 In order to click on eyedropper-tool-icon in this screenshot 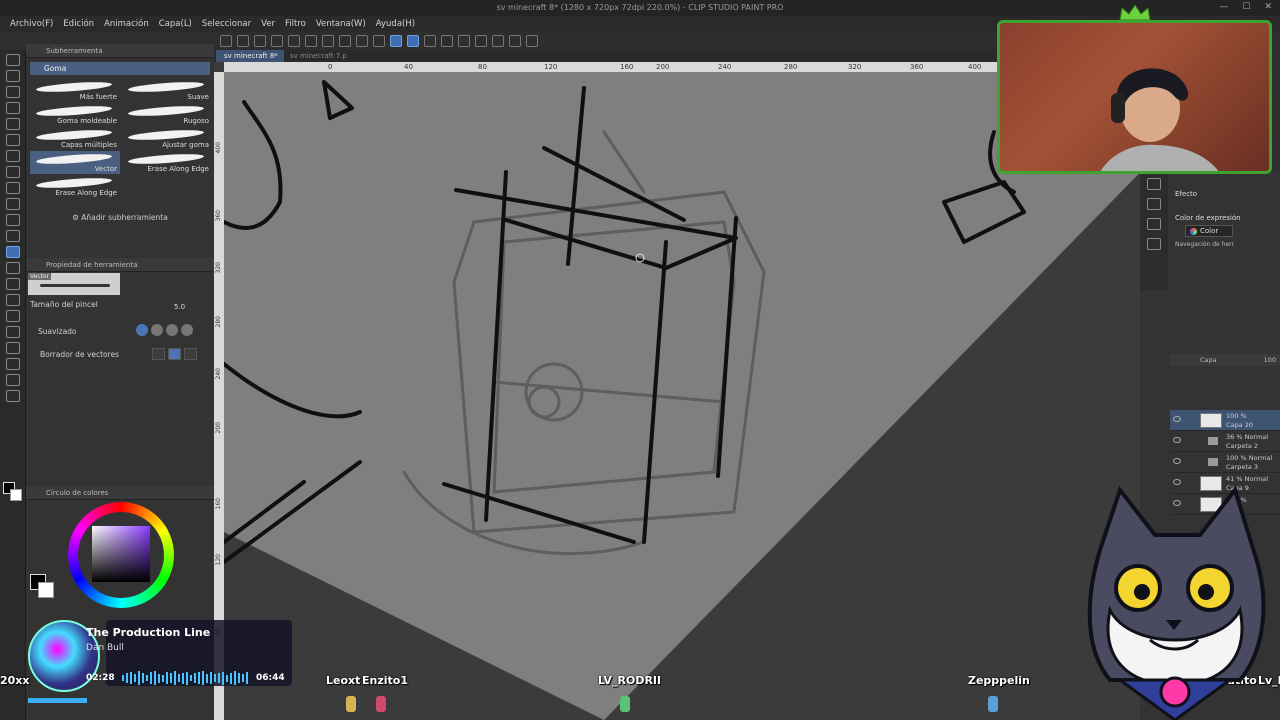, I will do `click(13, 156)`.